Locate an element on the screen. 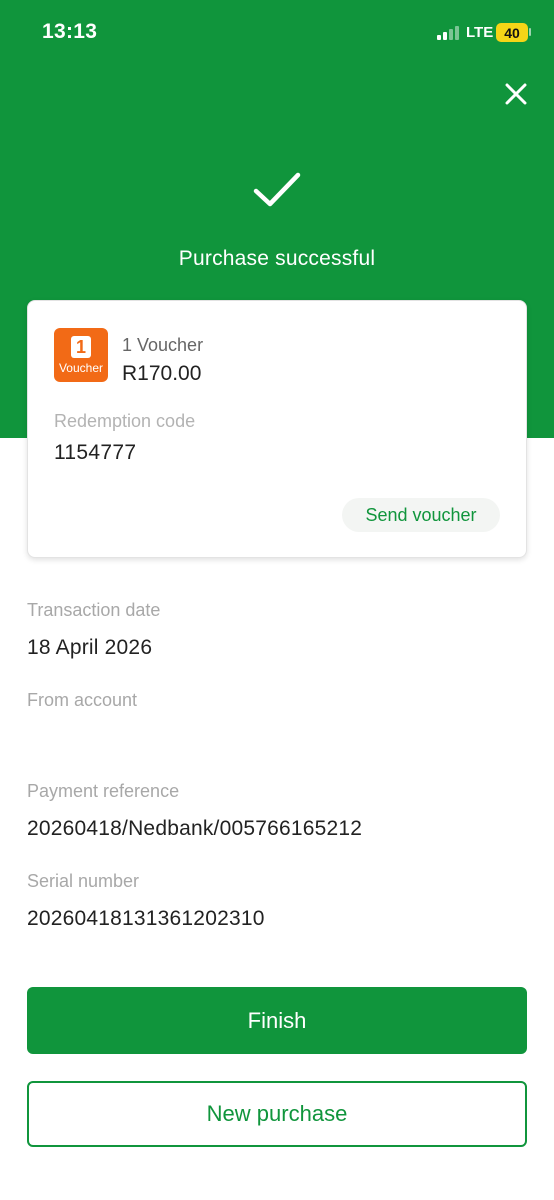 The height and width of the screenshot is (1200, 554). redemption-code-label: Redemption code is located at coordinates (125, 421).